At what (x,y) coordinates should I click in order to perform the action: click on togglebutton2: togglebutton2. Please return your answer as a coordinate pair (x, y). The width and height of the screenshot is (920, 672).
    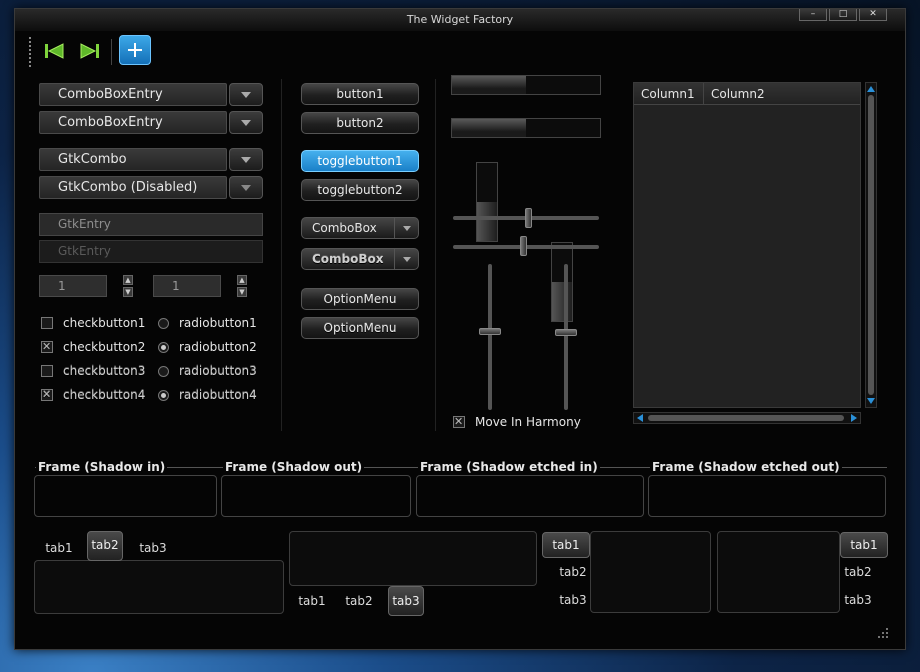
    Looking at the image, I should click on (360, 190).